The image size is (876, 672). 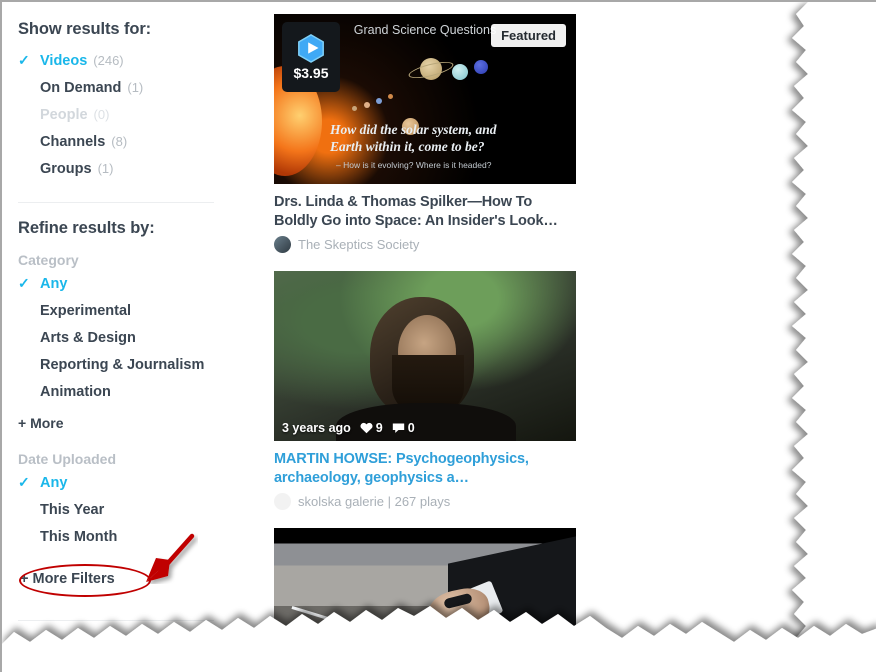 I want to click on result-card: JAEGER LECOULTRE - GEOPHYSICS Art.10, so click(x=425, y=600).